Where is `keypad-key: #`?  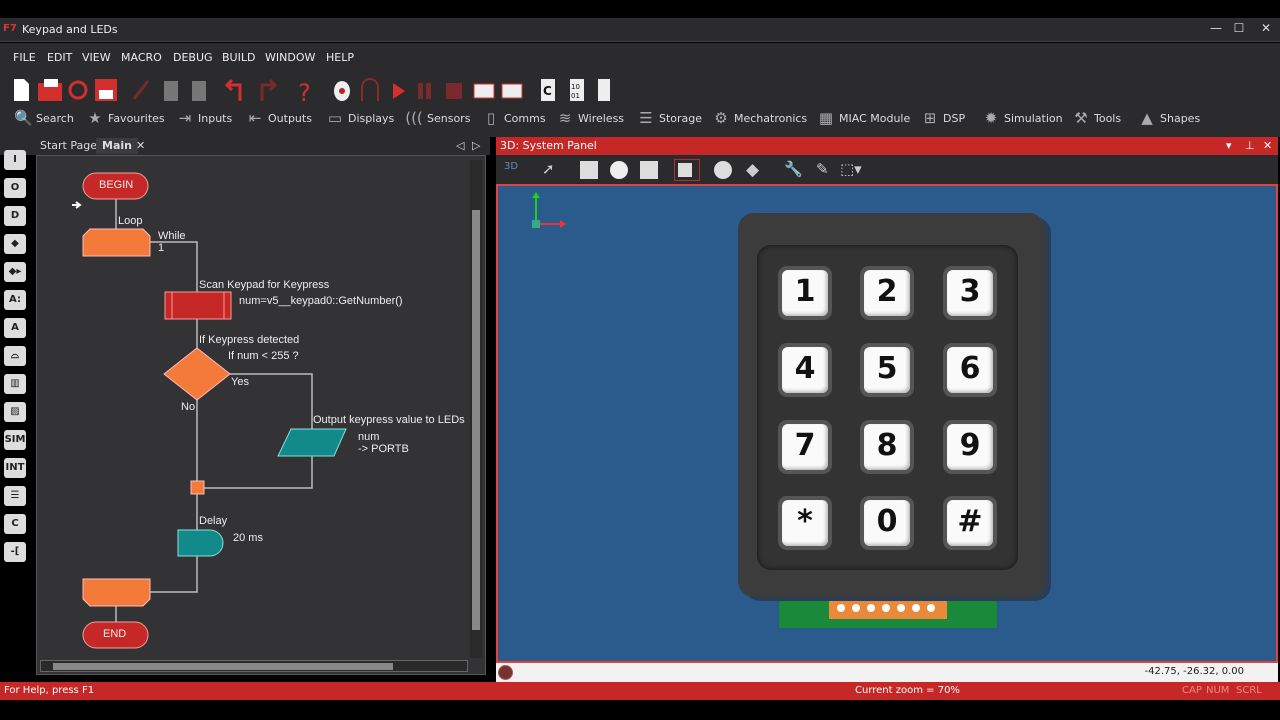 keypad-key: # is located at coordinates (970, 523).